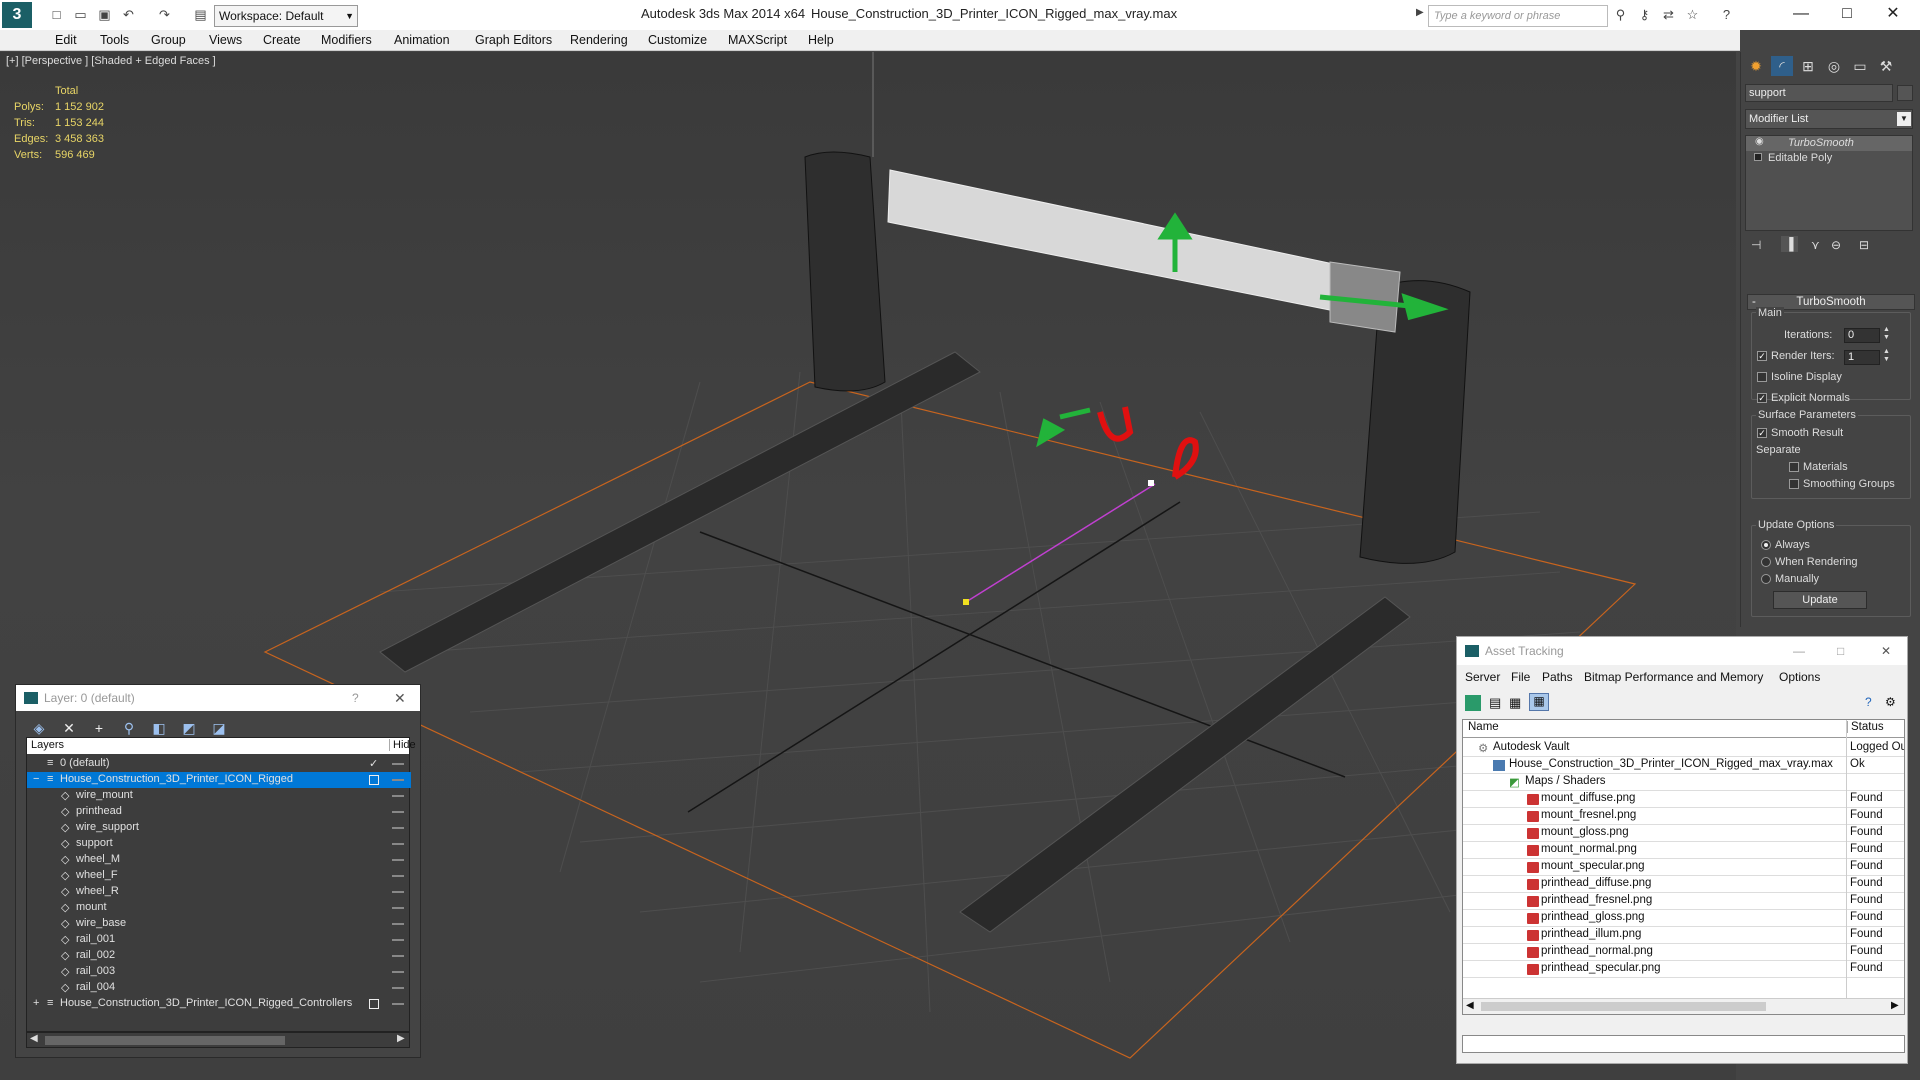 The width and height of the screenshot is (1920, 1080). What do you see at coordinates (47, 745) in the screenshot?
I see `col-layers: Layers` at bounding box center [47, 745].